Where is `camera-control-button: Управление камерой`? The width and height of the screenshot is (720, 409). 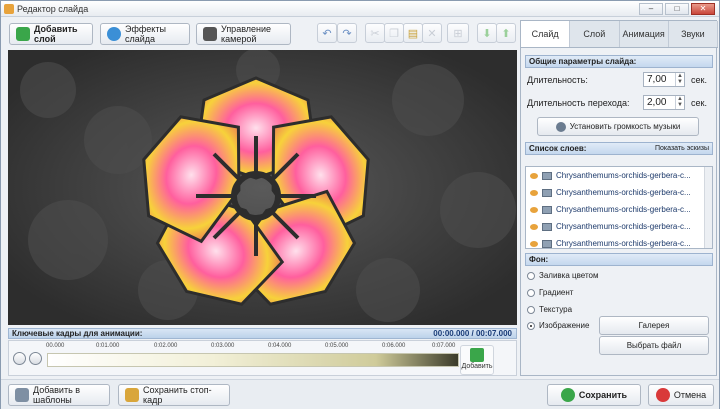 camera-control-button: Управление камерой is located at coordinates (243, 34).